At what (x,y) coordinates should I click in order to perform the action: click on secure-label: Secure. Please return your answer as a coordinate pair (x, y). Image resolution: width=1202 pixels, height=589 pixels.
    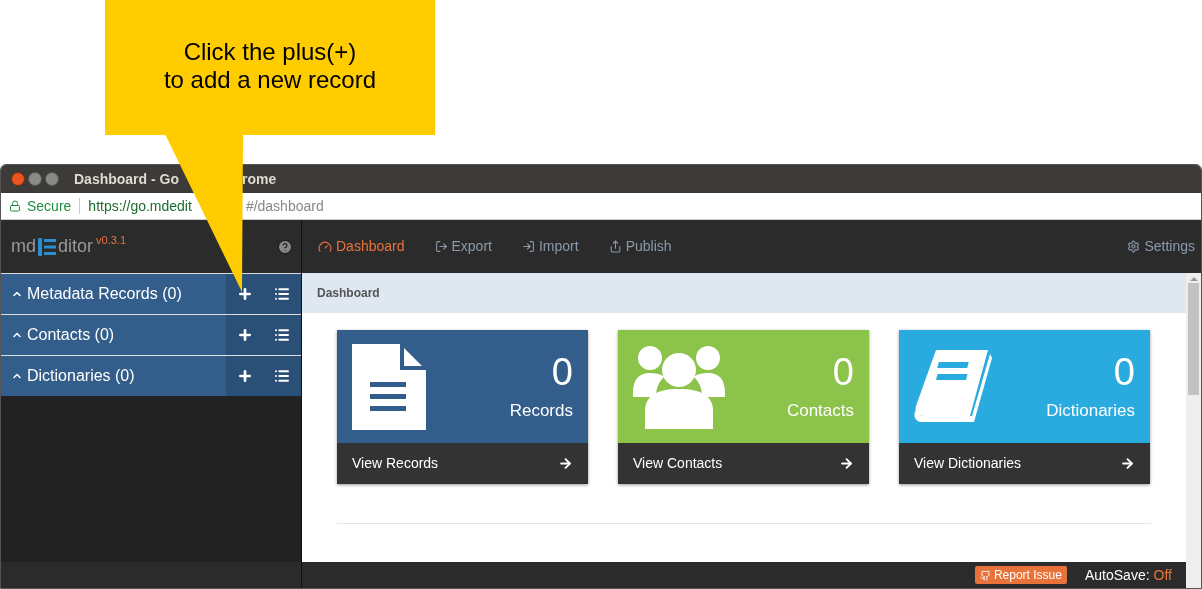
    Looking at the image, I should click on (49, 206).